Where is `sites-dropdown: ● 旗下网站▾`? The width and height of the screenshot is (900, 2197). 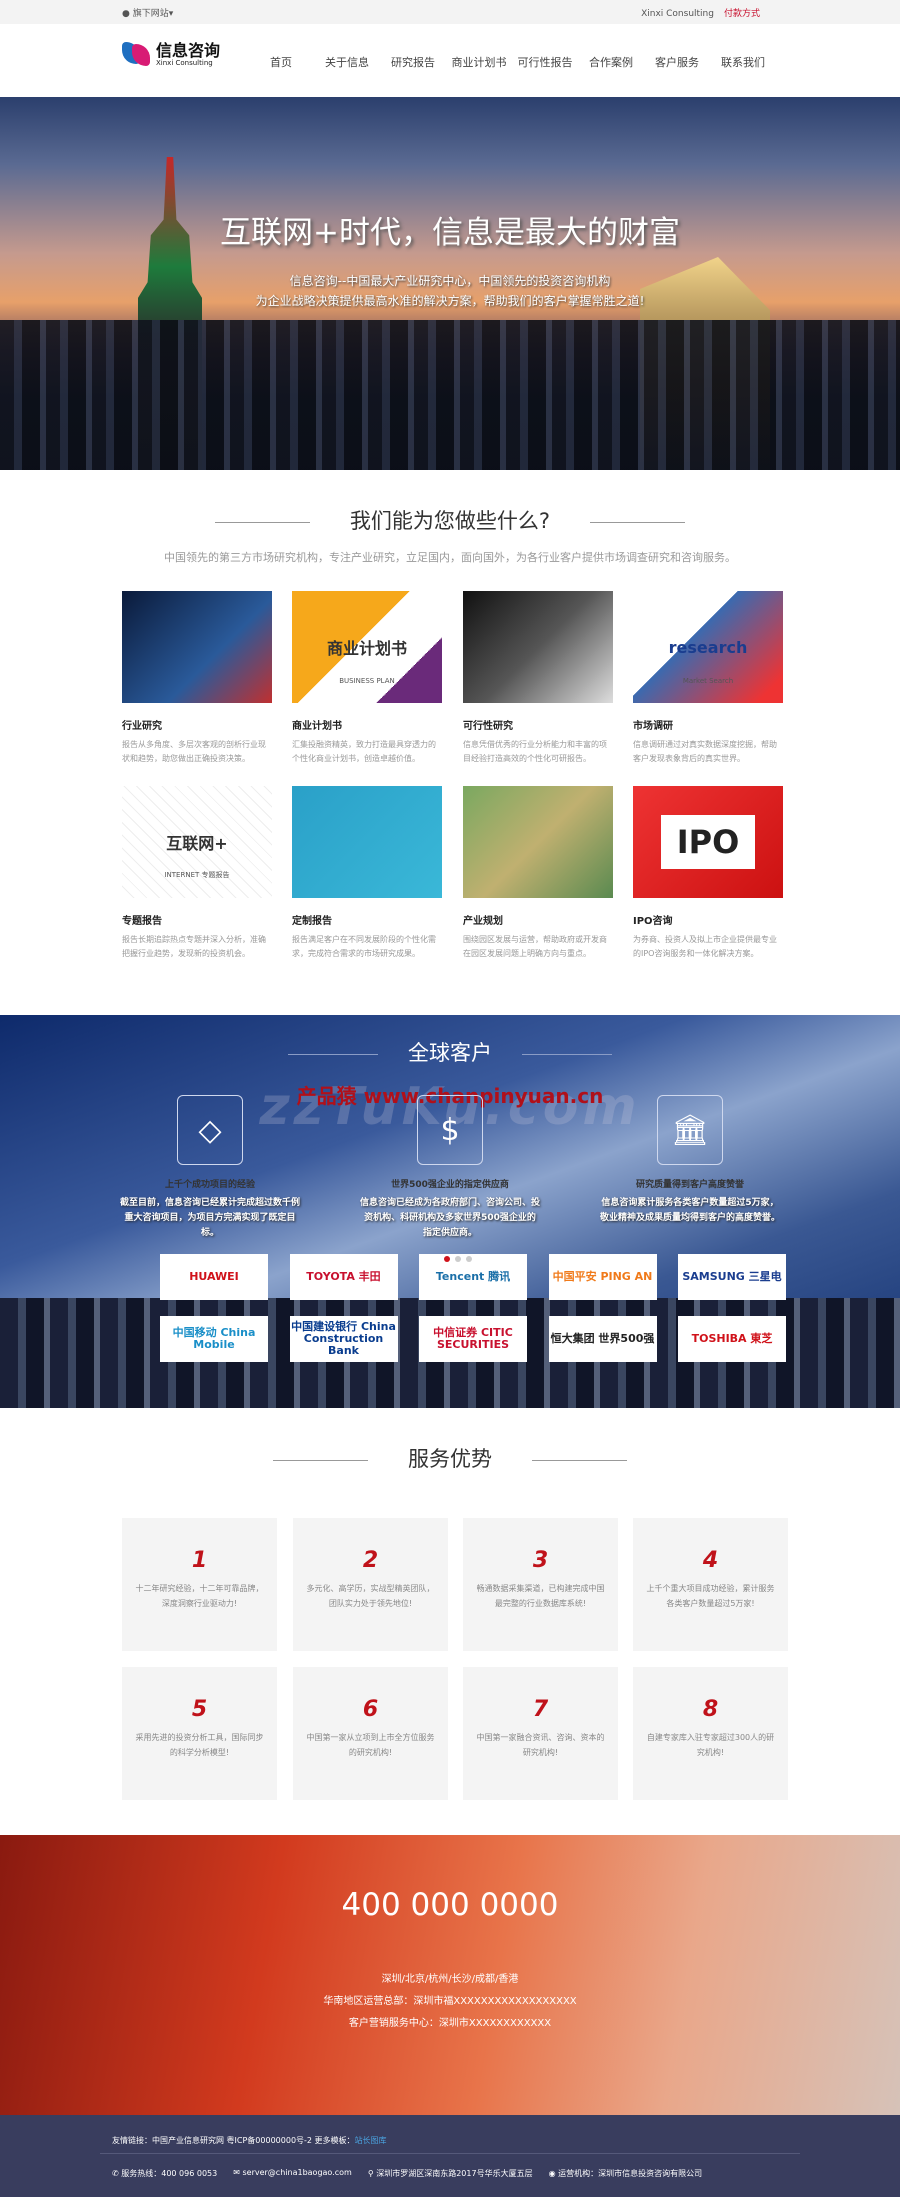 sites-dropdown: ● 旗下网站▾ is located at coordinates (147, 12).